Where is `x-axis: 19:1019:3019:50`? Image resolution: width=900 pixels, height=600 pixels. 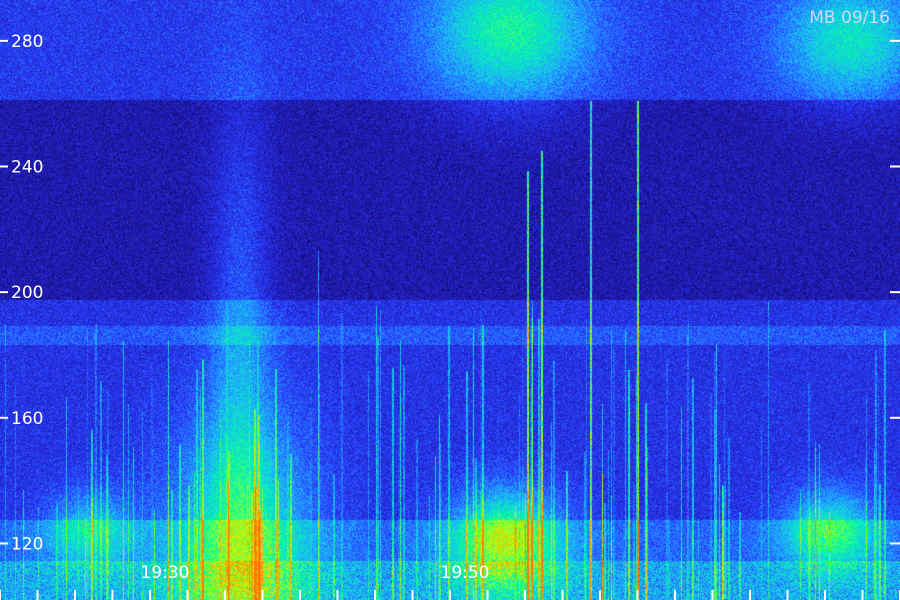
x-axis: 19:1019:3019:50 is located at coordinates (450, 581).